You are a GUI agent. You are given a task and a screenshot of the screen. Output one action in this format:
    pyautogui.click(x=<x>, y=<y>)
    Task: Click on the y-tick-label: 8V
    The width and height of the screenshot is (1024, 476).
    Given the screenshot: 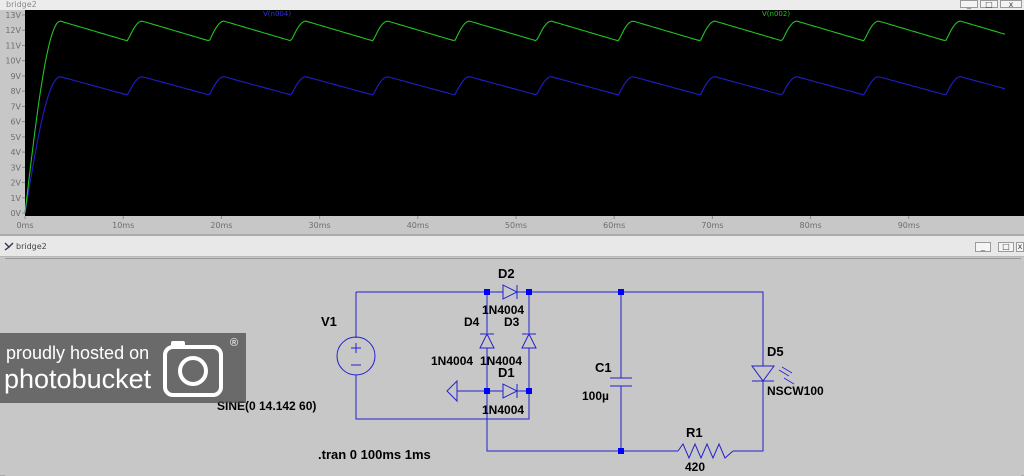 What is the action you would take?
    pyautogui.click(x=15, y=91)
    